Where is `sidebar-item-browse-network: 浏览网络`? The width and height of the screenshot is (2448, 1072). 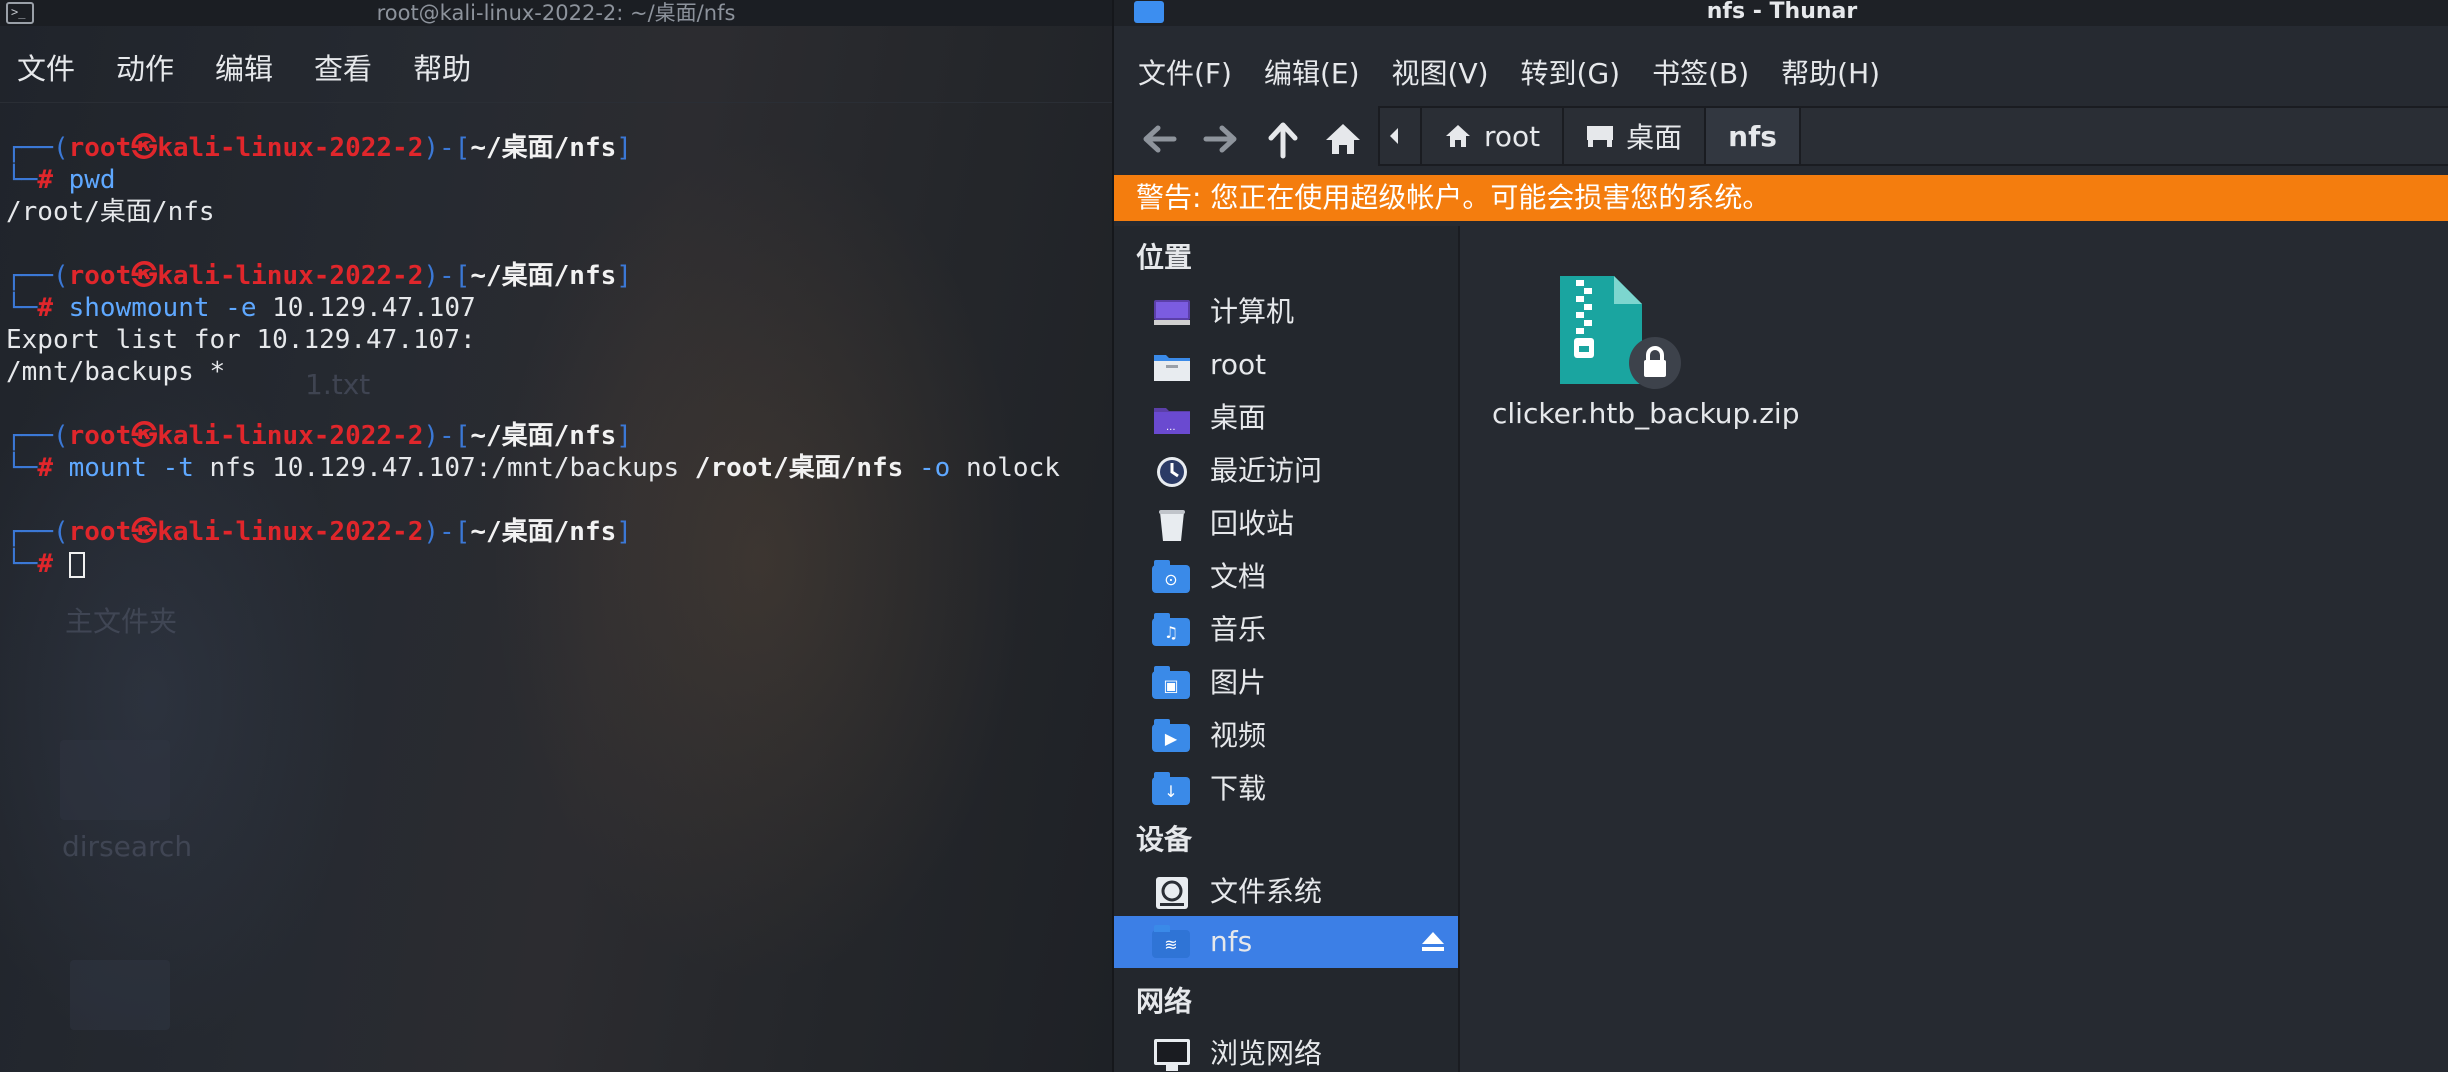
sidebar-item-browse-network: 浏览网络 is located at coordinates (1286, 1050).